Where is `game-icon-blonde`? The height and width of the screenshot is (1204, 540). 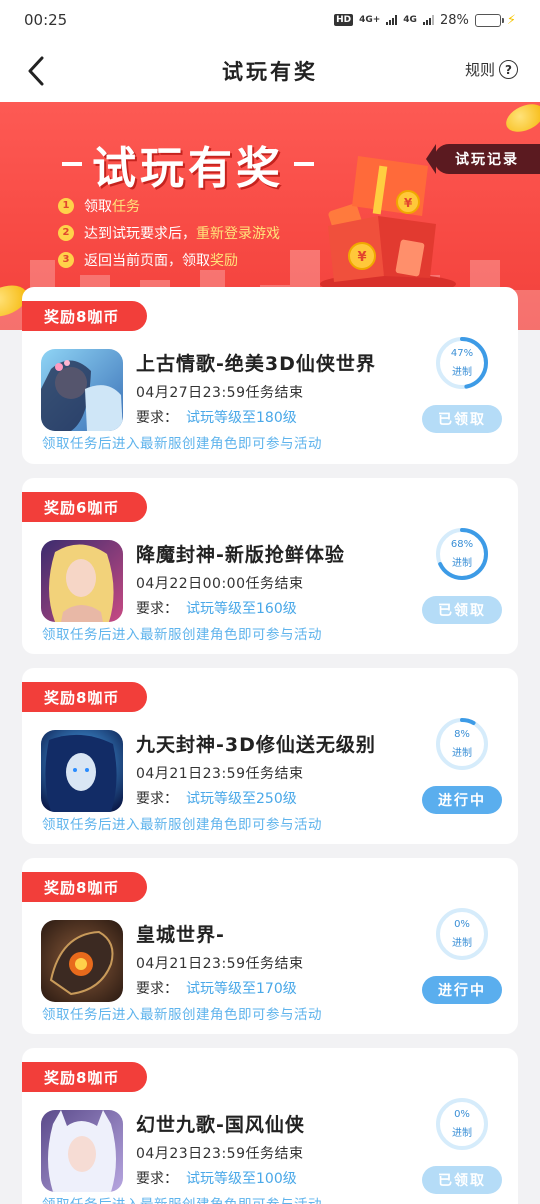 game-icon-blonde is located at coordinates (82, 581).